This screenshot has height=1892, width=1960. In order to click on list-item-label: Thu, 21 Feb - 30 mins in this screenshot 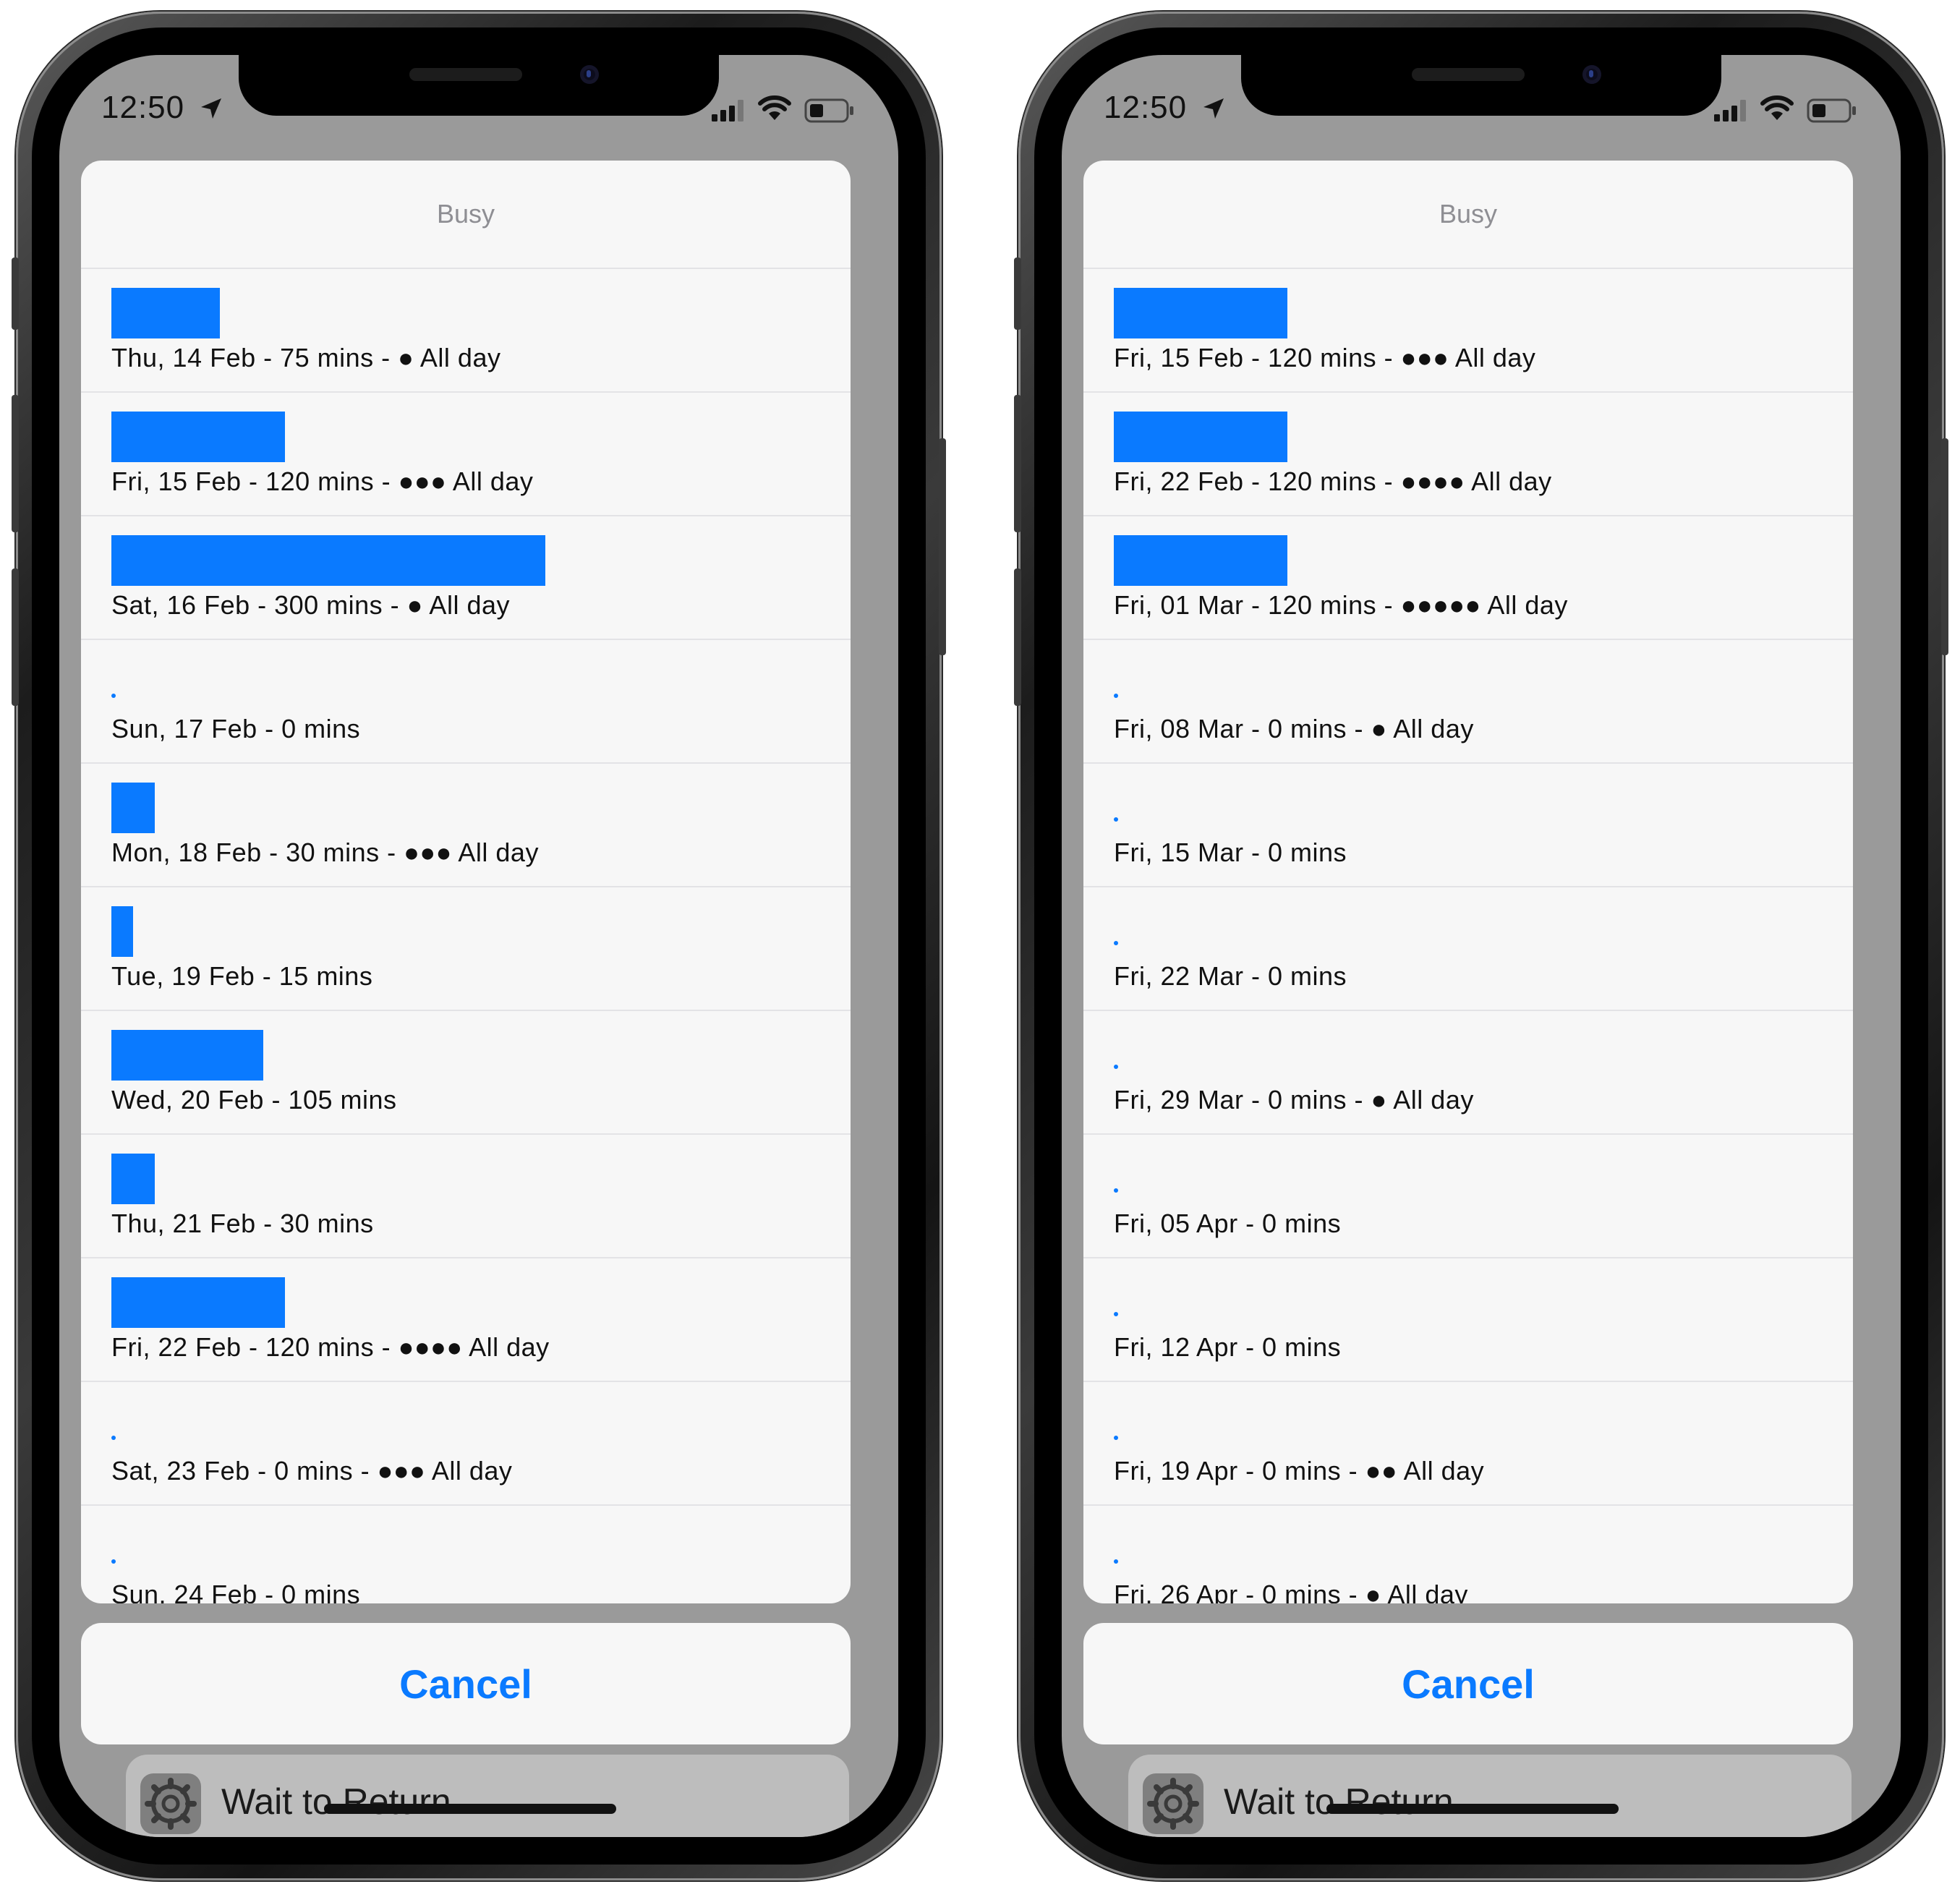, I will do `click(242, 1223)`.